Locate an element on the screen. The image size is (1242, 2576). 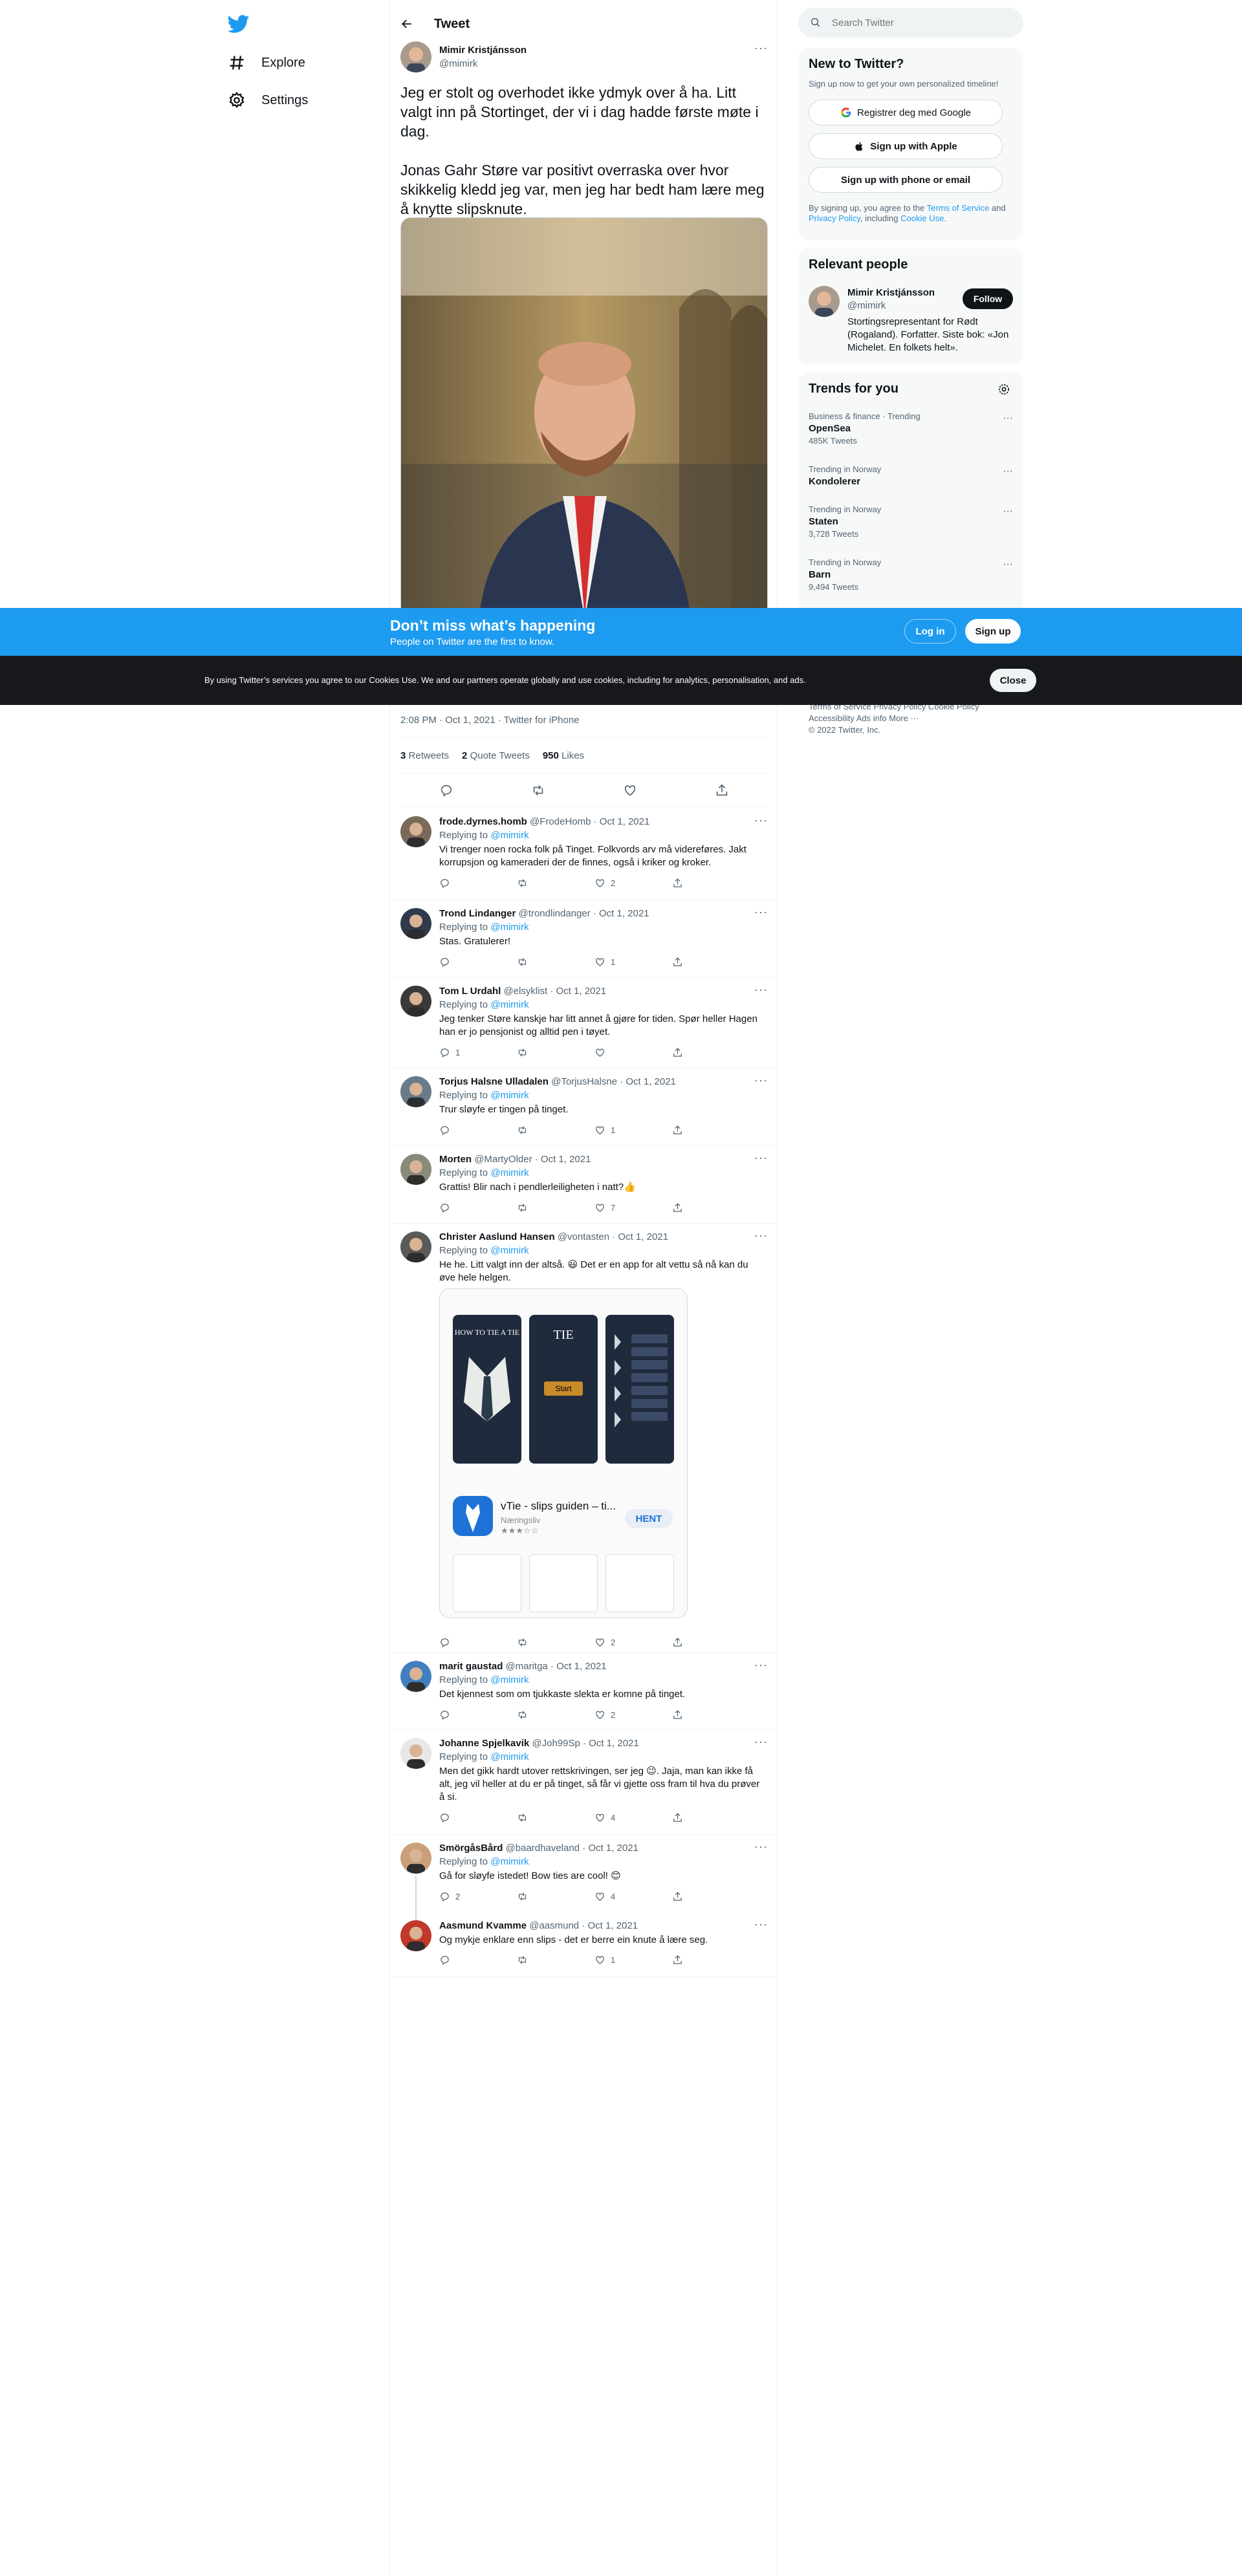
reply-handle-date: @maritga · Oct 1, 2021 is located at coordinates (556, 1666).